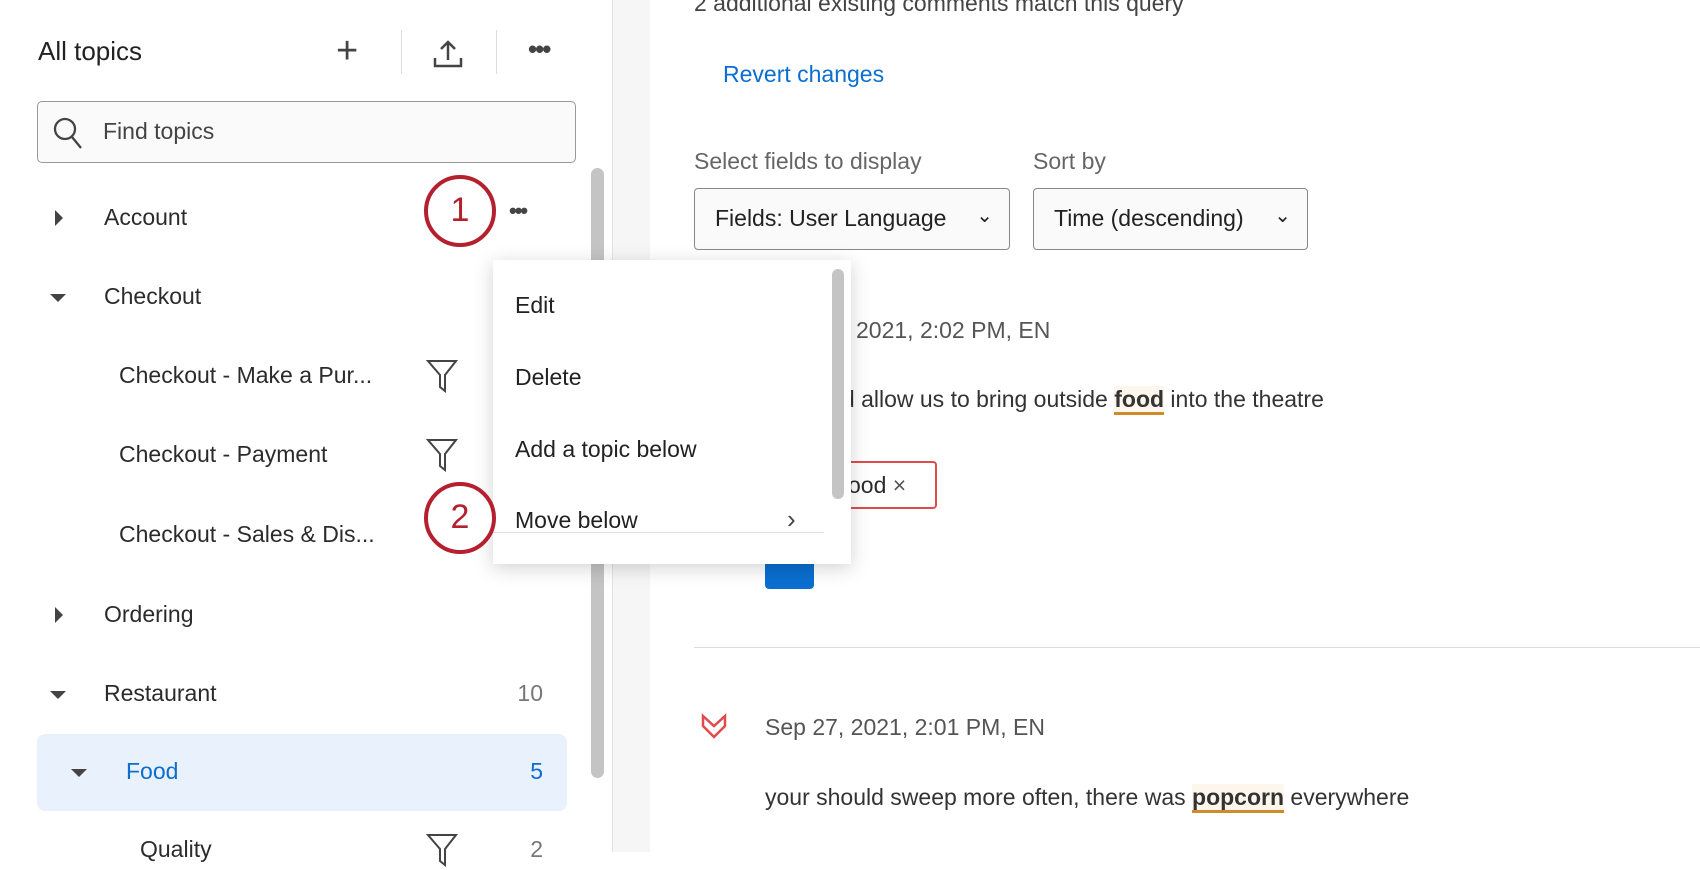 The height and width of the screenshot is (870, 1700). I want to click on topic-count: 2, so click(536, 849).